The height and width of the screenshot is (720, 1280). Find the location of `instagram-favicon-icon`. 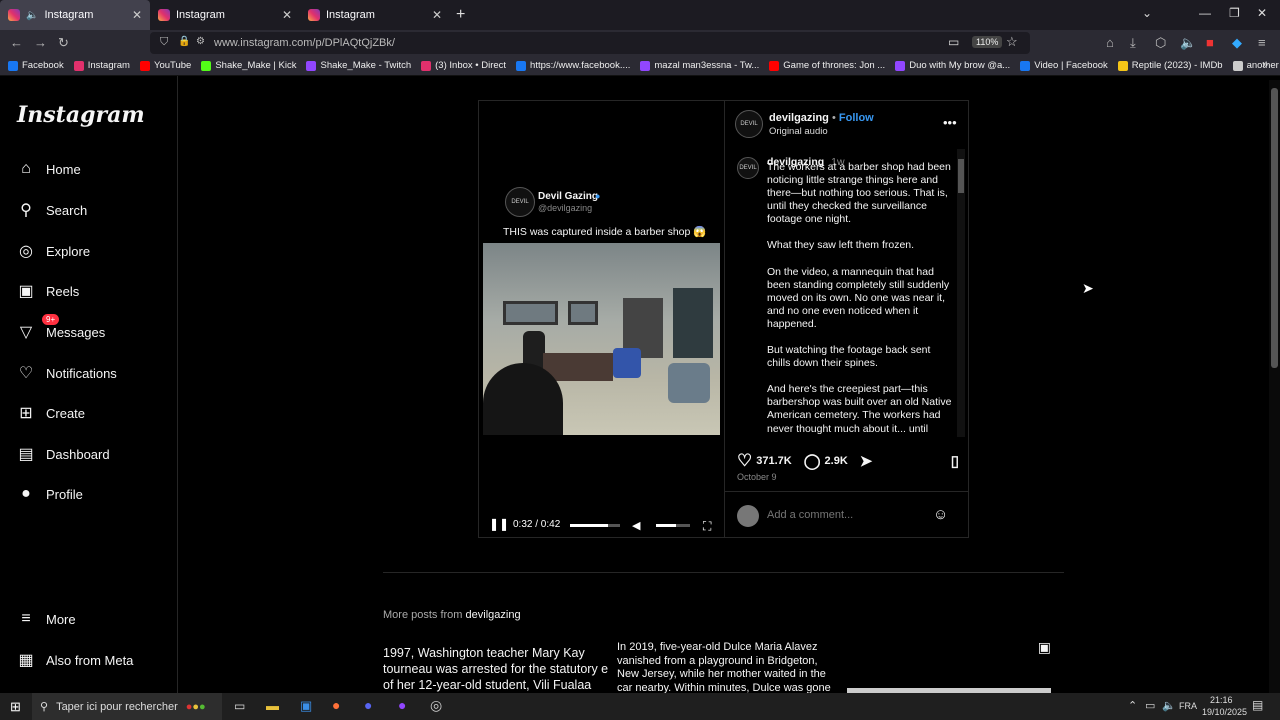

instagram-favicon-icon is located at coordinates (314, 15).